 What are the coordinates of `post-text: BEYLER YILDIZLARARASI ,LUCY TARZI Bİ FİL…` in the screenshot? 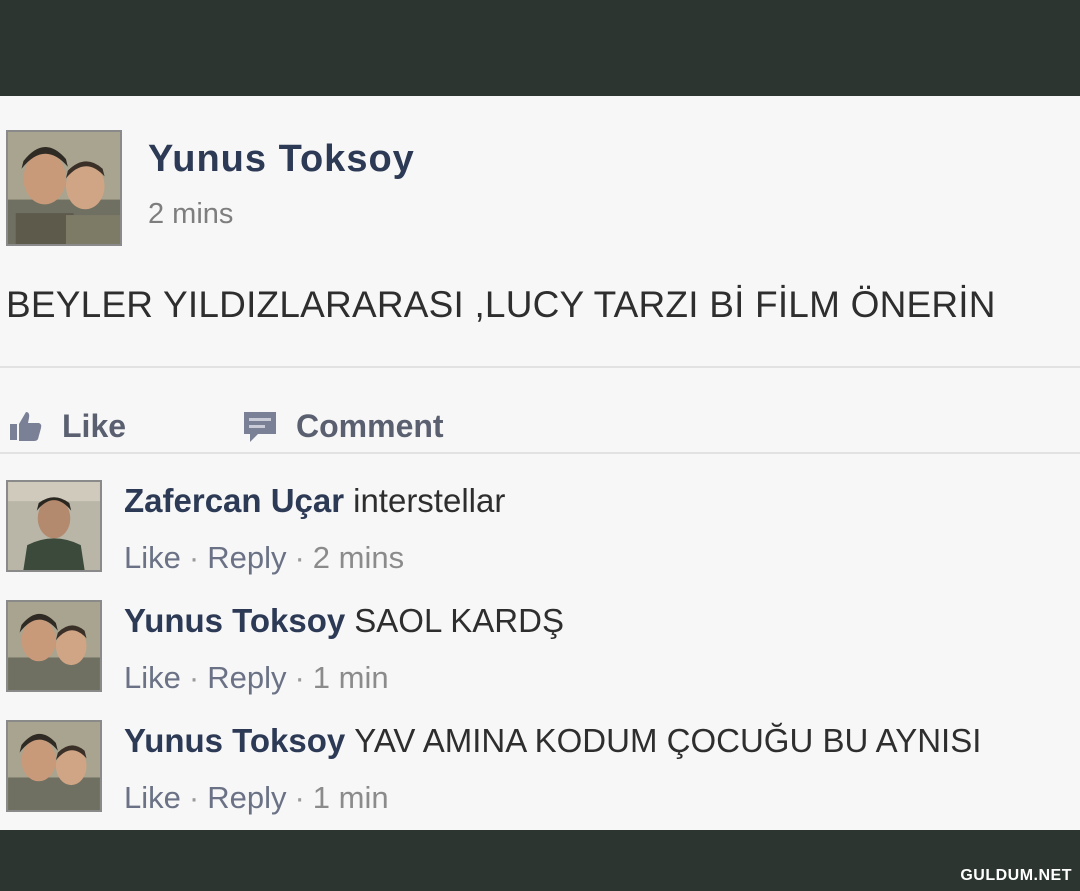 It's located at (501, 304).